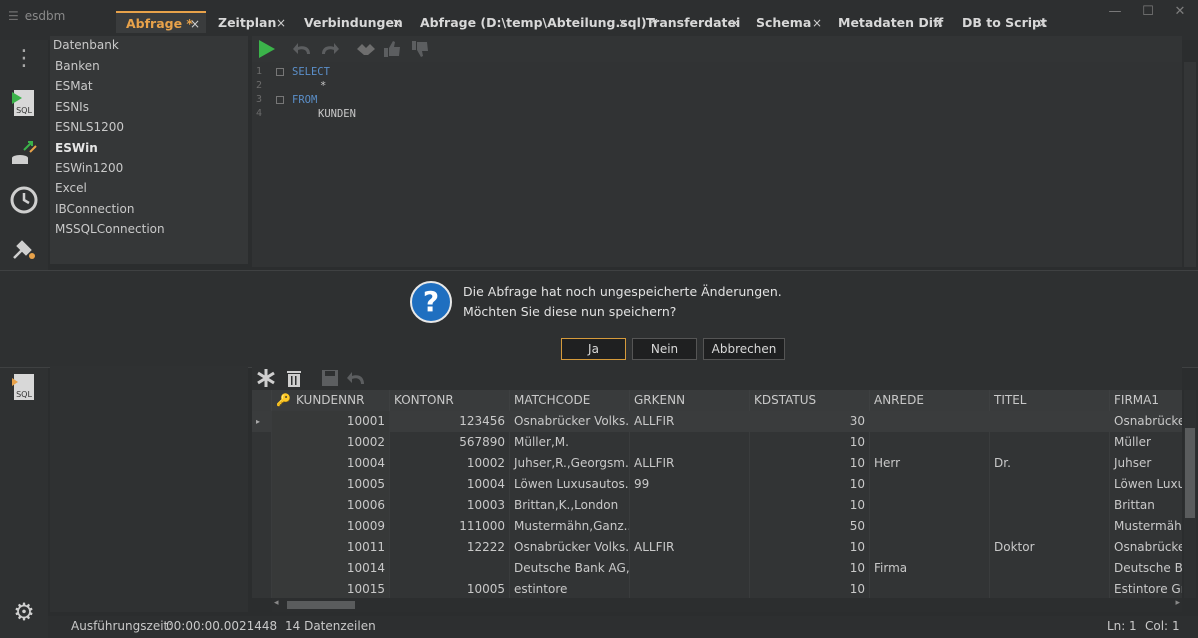  I want to click on database-item: ESNIs, so click(72, 107).